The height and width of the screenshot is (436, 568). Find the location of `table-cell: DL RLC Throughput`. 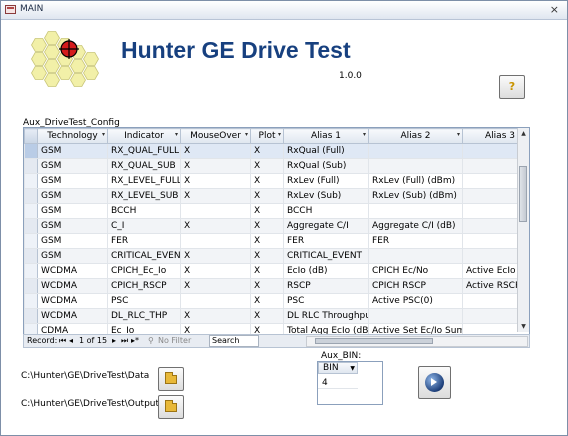

table-cell: DL RLC Throughput is located at coordinates (326, 316).